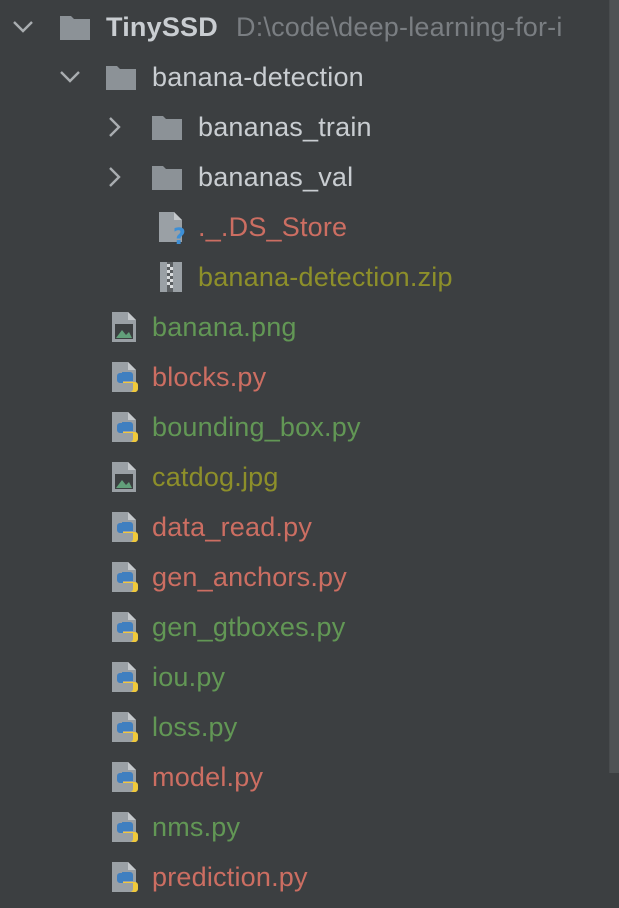 This screenshot has width=619, height=908. What do you see at coordinates (309, 905) in the screenshot?
I see `tree-node-file` at bounding box center [309, 905].